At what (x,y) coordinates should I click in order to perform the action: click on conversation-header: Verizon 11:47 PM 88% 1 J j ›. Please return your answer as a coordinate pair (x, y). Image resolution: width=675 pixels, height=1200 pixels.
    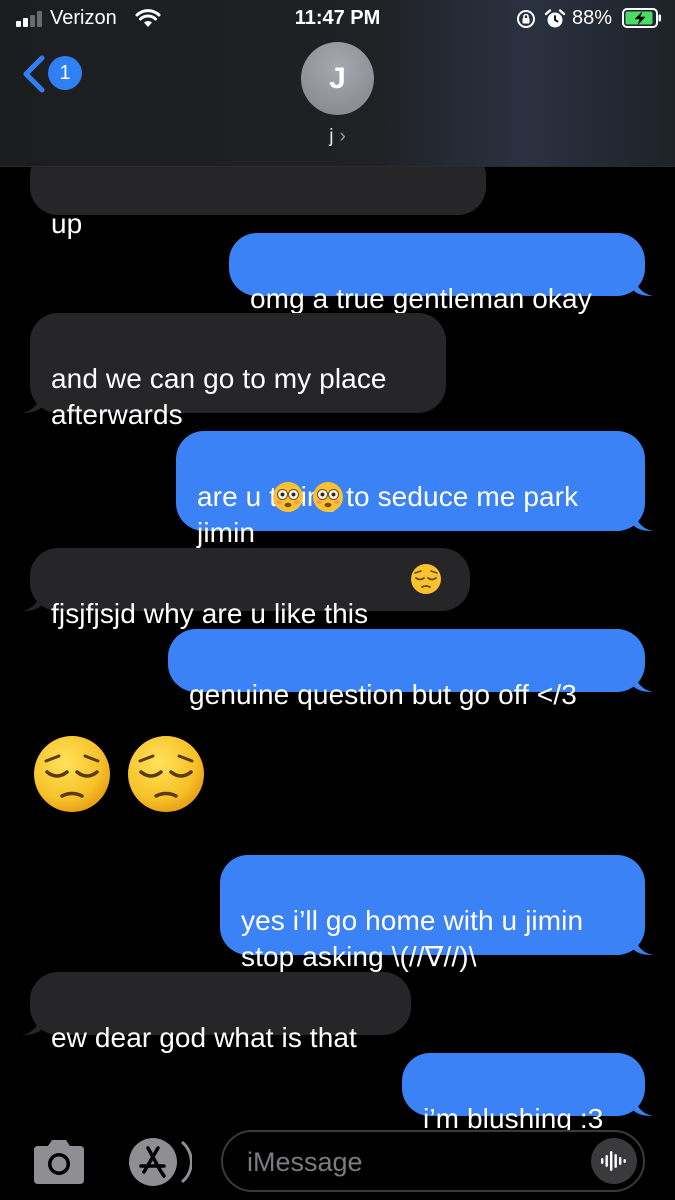
    Looking at the image, I should click on (337, 83).